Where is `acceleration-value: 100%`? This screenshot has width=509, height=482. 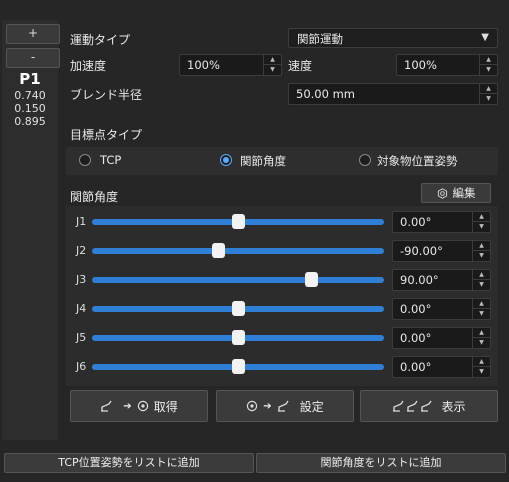
acceleration-value: 100% is located at coordinates (203, 65).